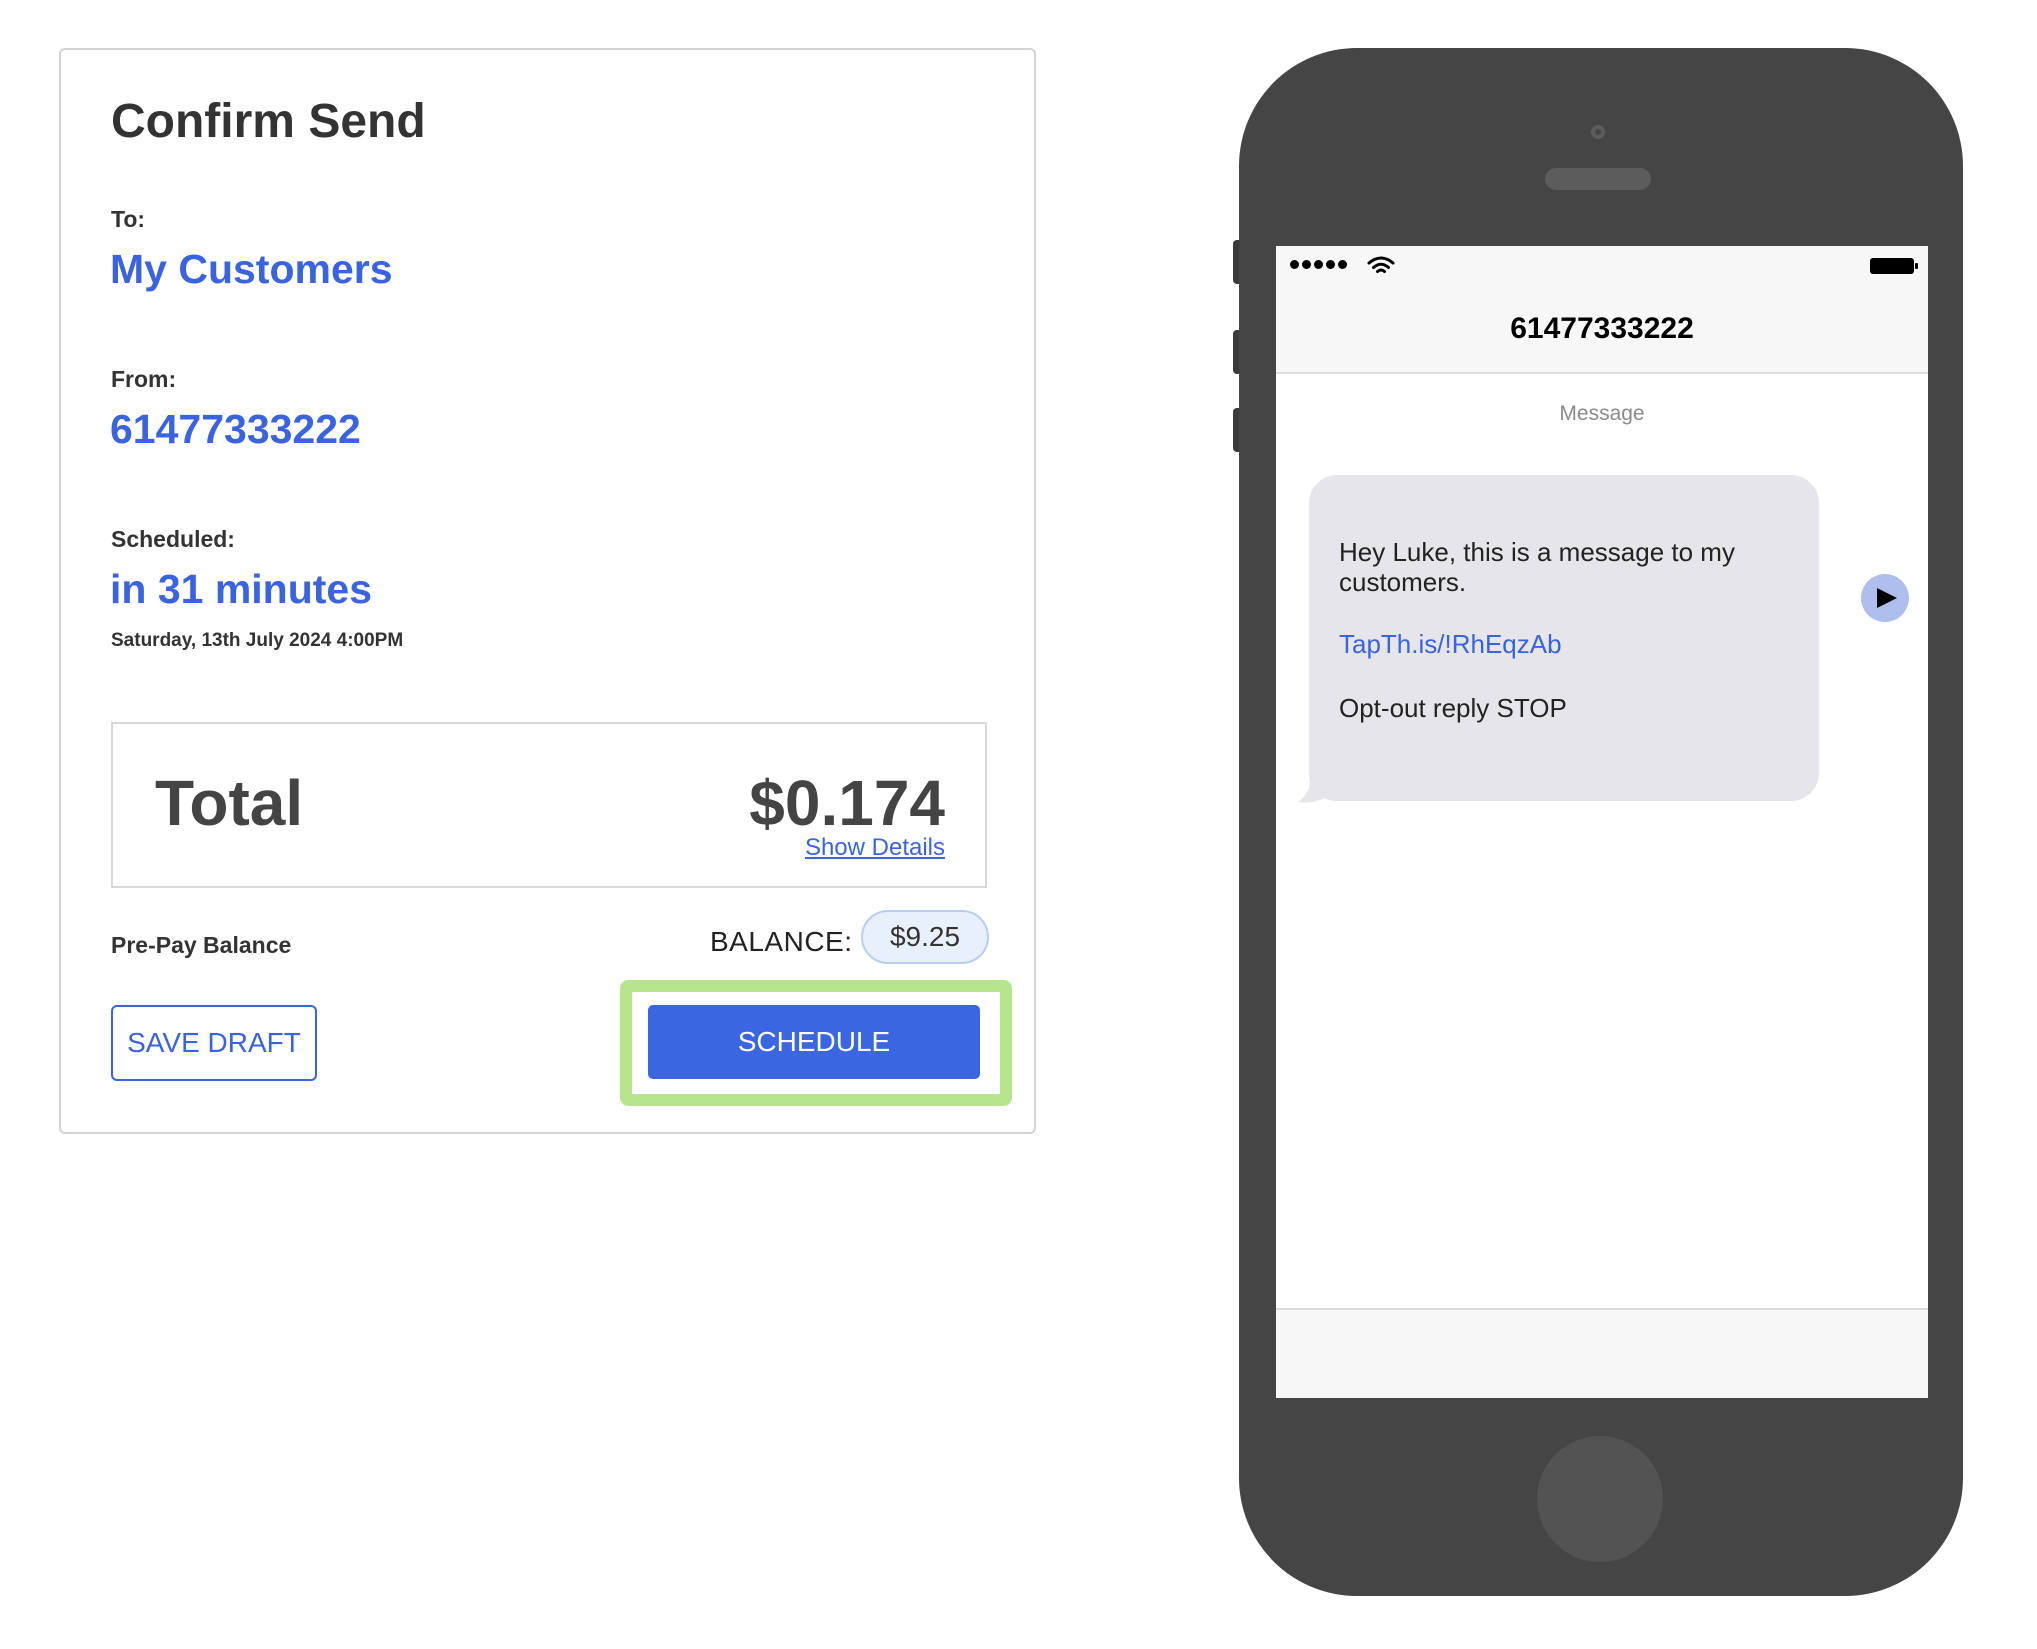  Describe the element at coordinates (925, 937) in the screenshot. I see `balance-badge: $9.25` at that location.